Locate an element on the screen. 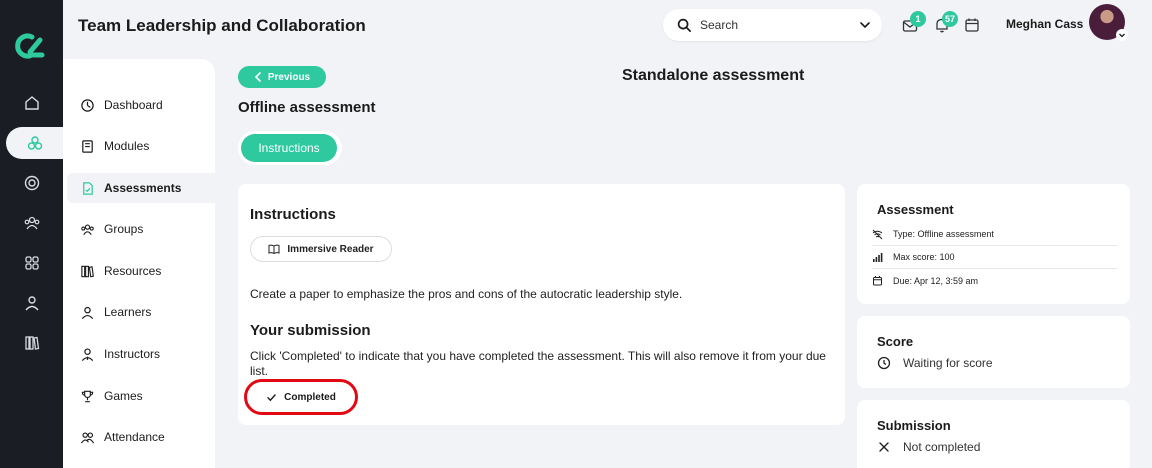 This screenshot has height=468, width=1152. completed-label: Completed is located at coordinates (310, 397).